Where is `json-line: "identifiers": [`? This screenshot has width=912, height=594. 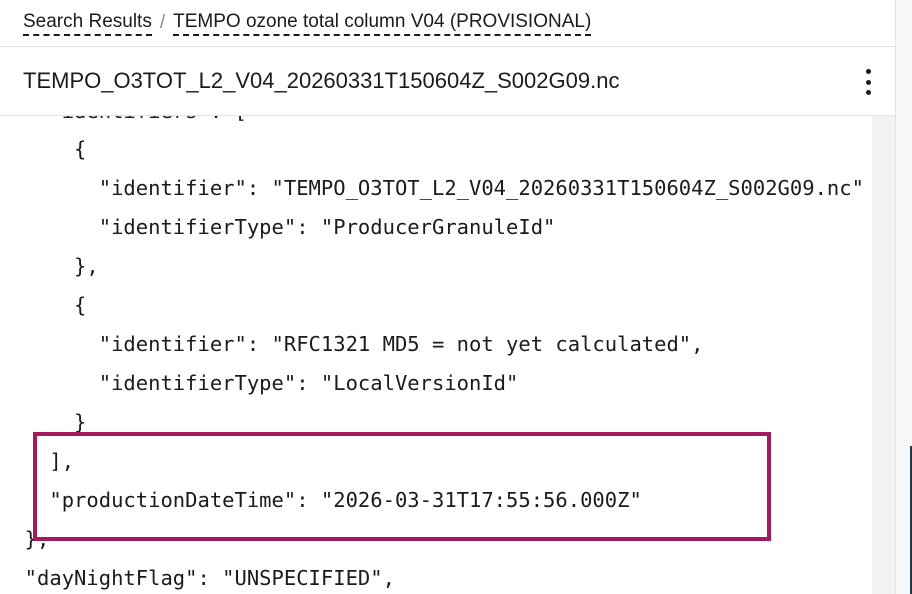 json-line: "identifiers": [ is located at coordinates (123, 121).